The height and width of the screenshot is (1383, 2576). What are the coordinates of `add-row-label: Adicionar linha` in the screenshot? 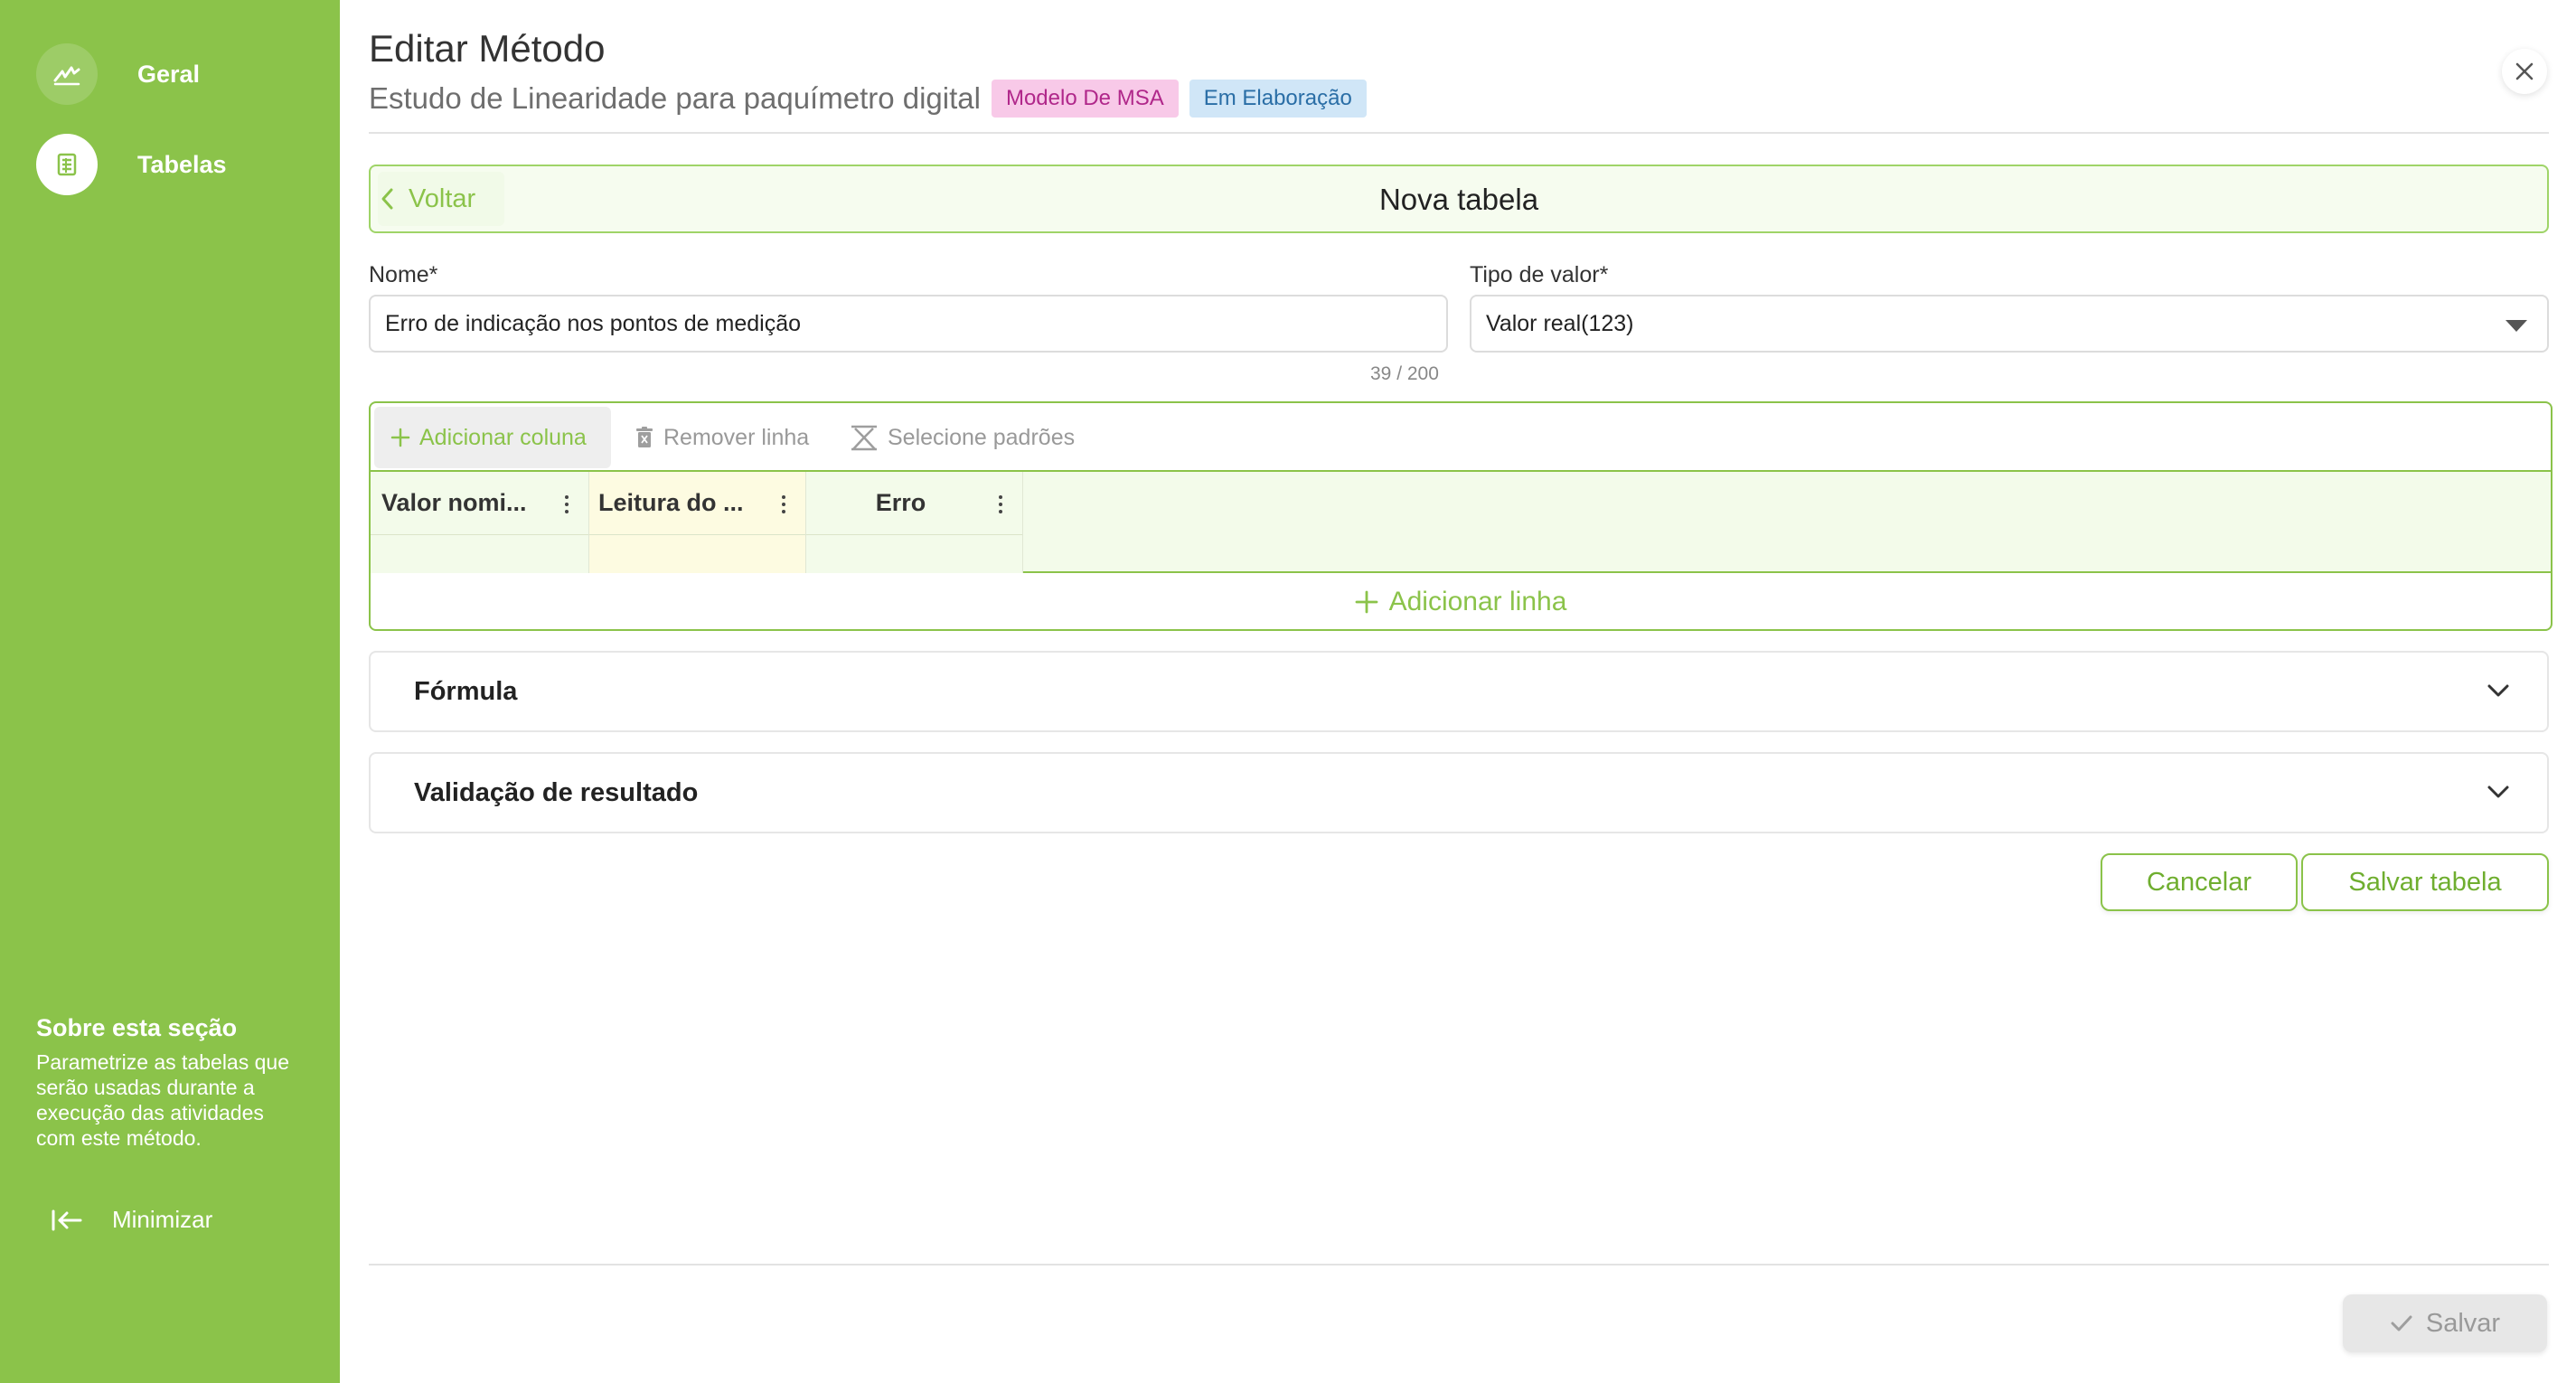 It's located at (1478, 601).